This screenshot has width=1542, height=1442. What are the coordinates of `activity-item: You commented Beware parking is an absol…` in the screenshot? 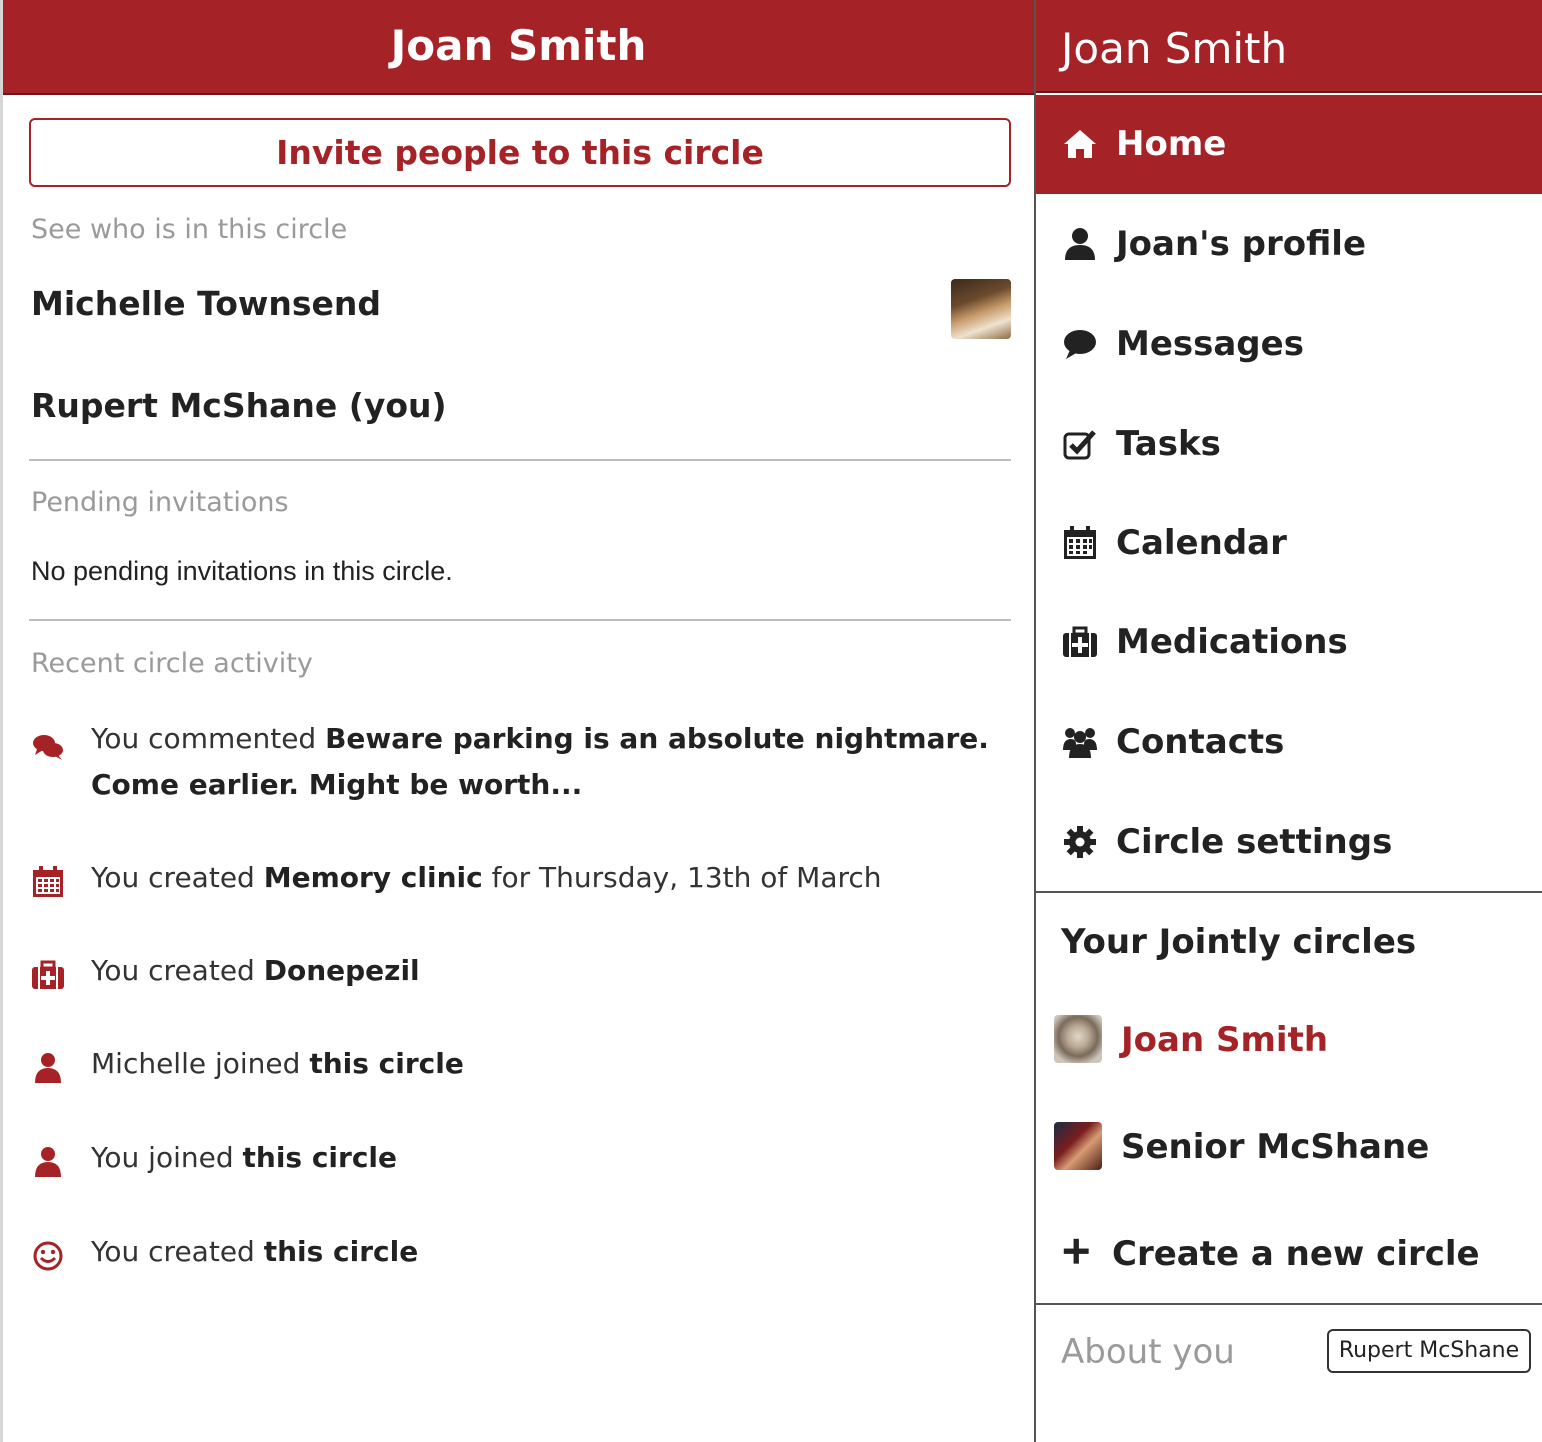 It's located at (516, 762).